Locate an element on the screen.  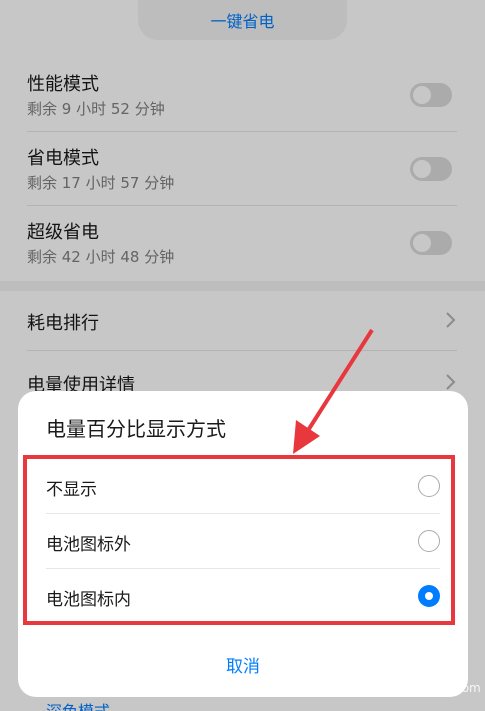
watermark-sub: jingyan.baidu.com is located at coordinates (425, 688).